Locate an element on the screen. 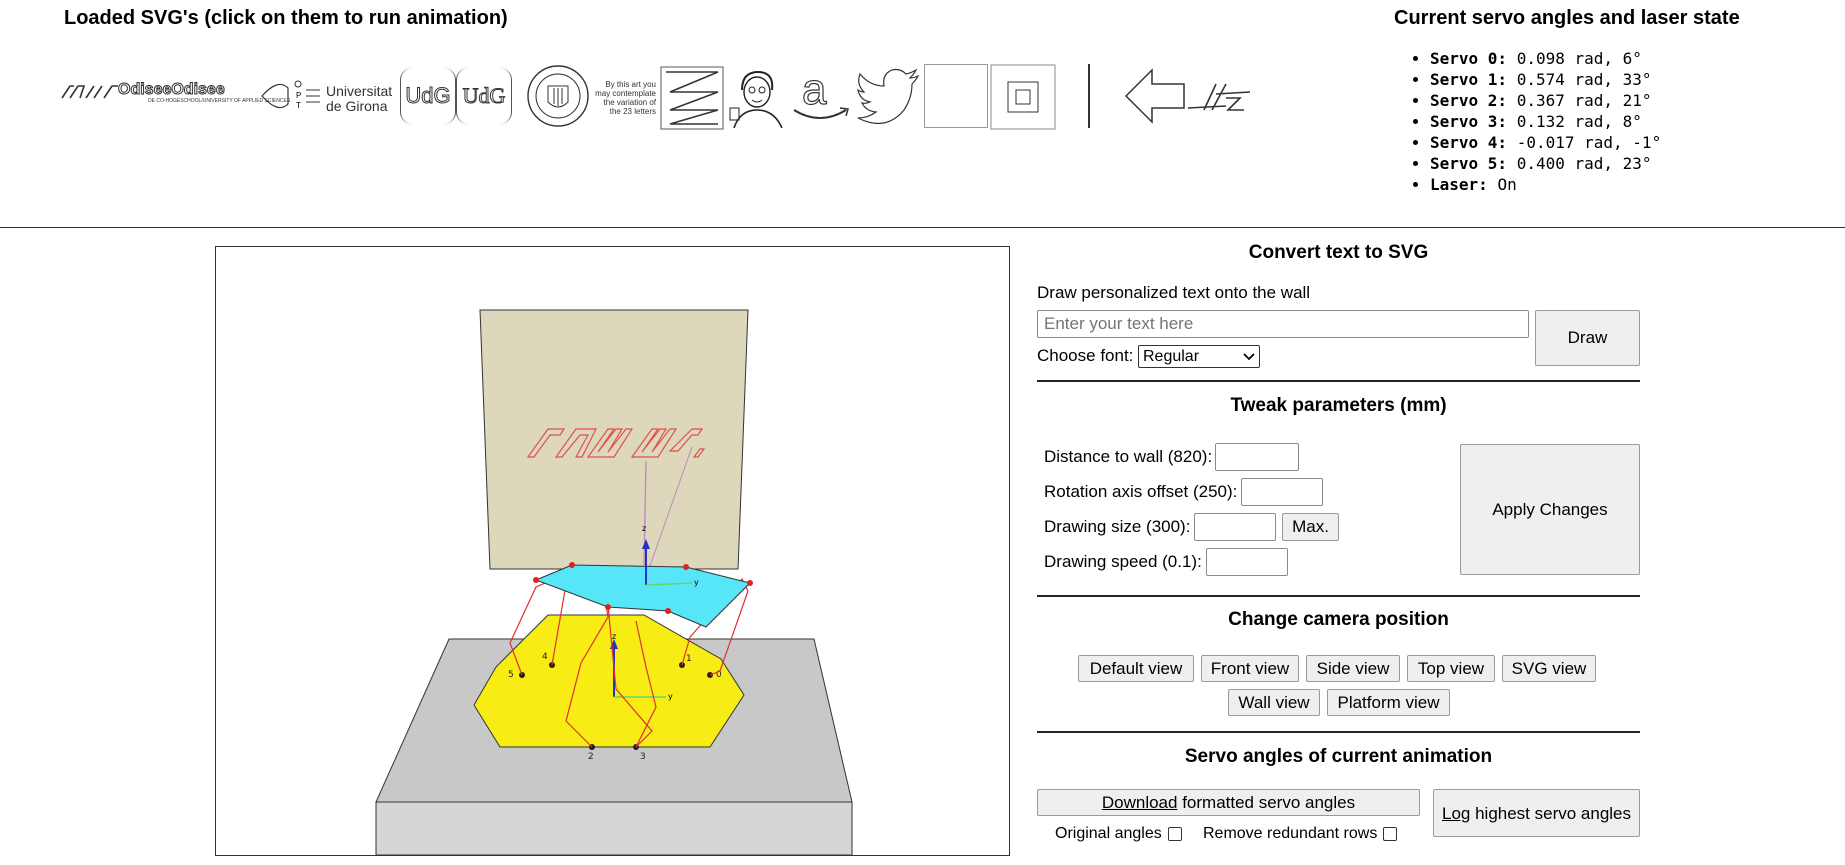  svg-text: 5 is located at coordinates (511, 675).